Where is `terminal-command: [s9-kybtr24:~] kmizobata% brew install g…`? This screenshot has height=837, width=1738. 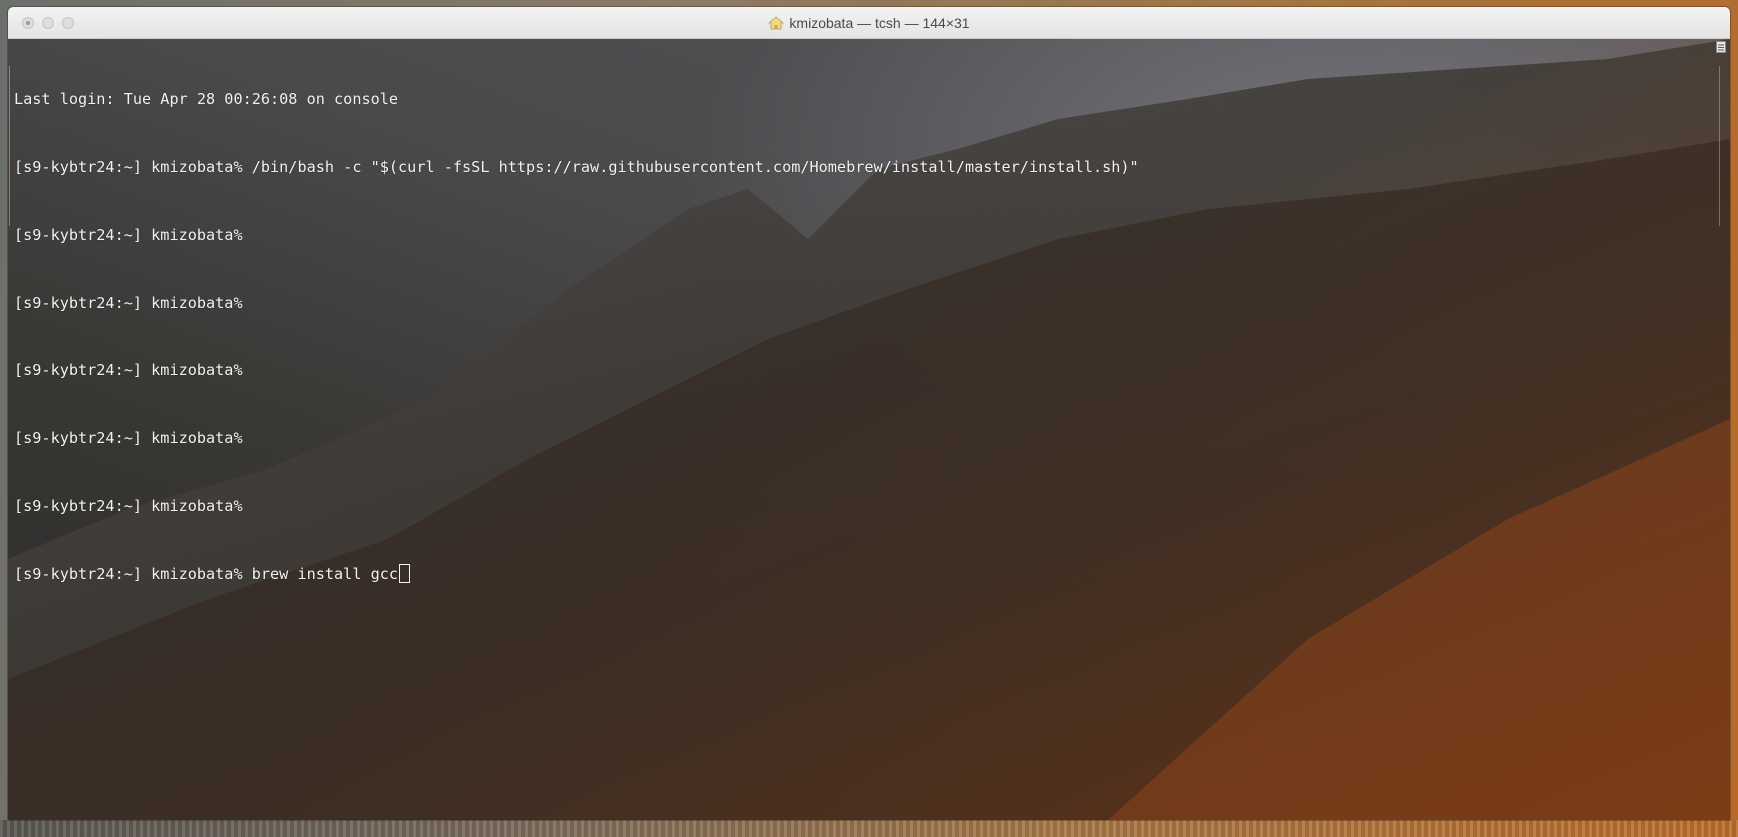
terminal-command: [s9-kybtr24:~] kmizobata% brew install g… is located at coordinates (206, 573).